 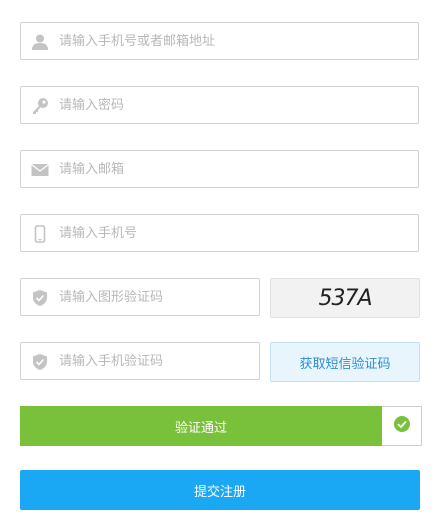 I want to click on verify-status-label: 验证通过, so click(x=200, y=428).